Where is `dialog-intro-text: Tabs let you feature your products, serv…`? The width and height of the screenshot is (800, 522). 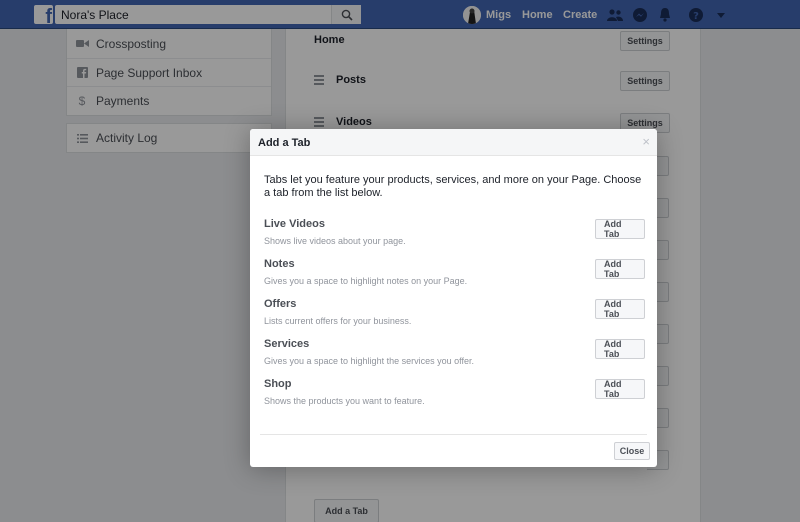
dialog-intro-text: Tabs let you feature your products, serv… is located at coordinates (453, 186).